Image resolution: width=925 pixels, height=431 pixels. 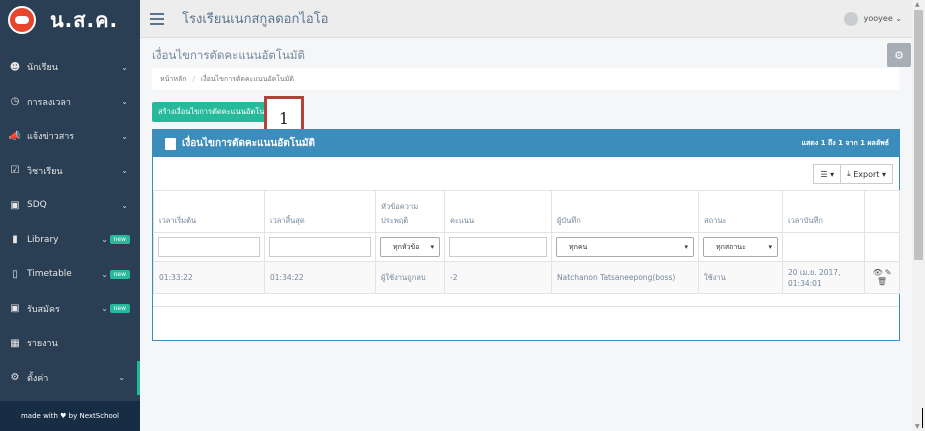 I want to click on user-name: yooyee, so click(x=878, y=18).